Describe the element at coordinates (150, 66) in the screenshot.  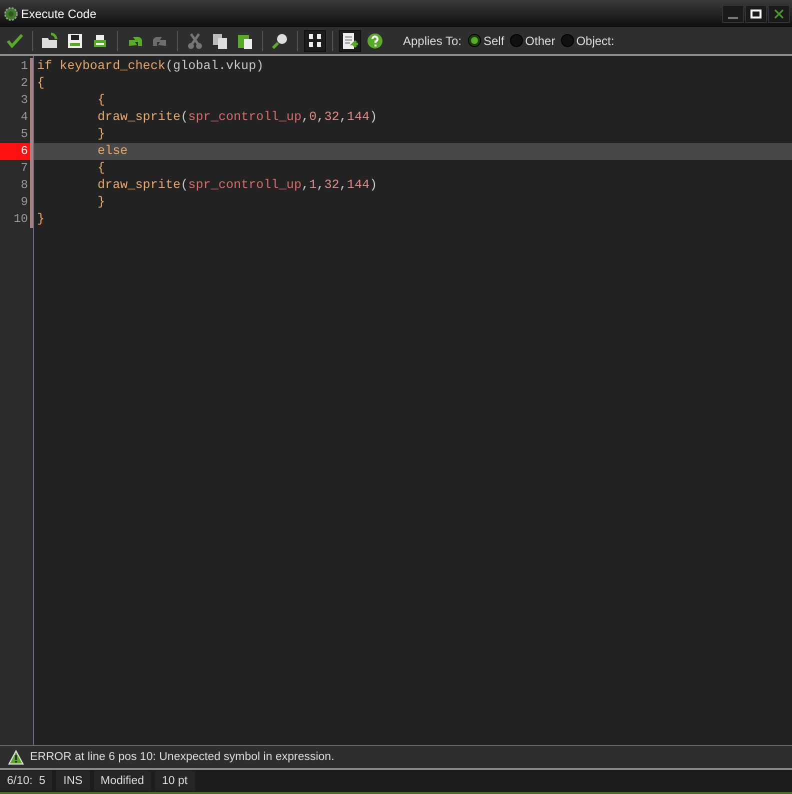
I see `code-line: if keyboard_check(global.vkup)` at that location.